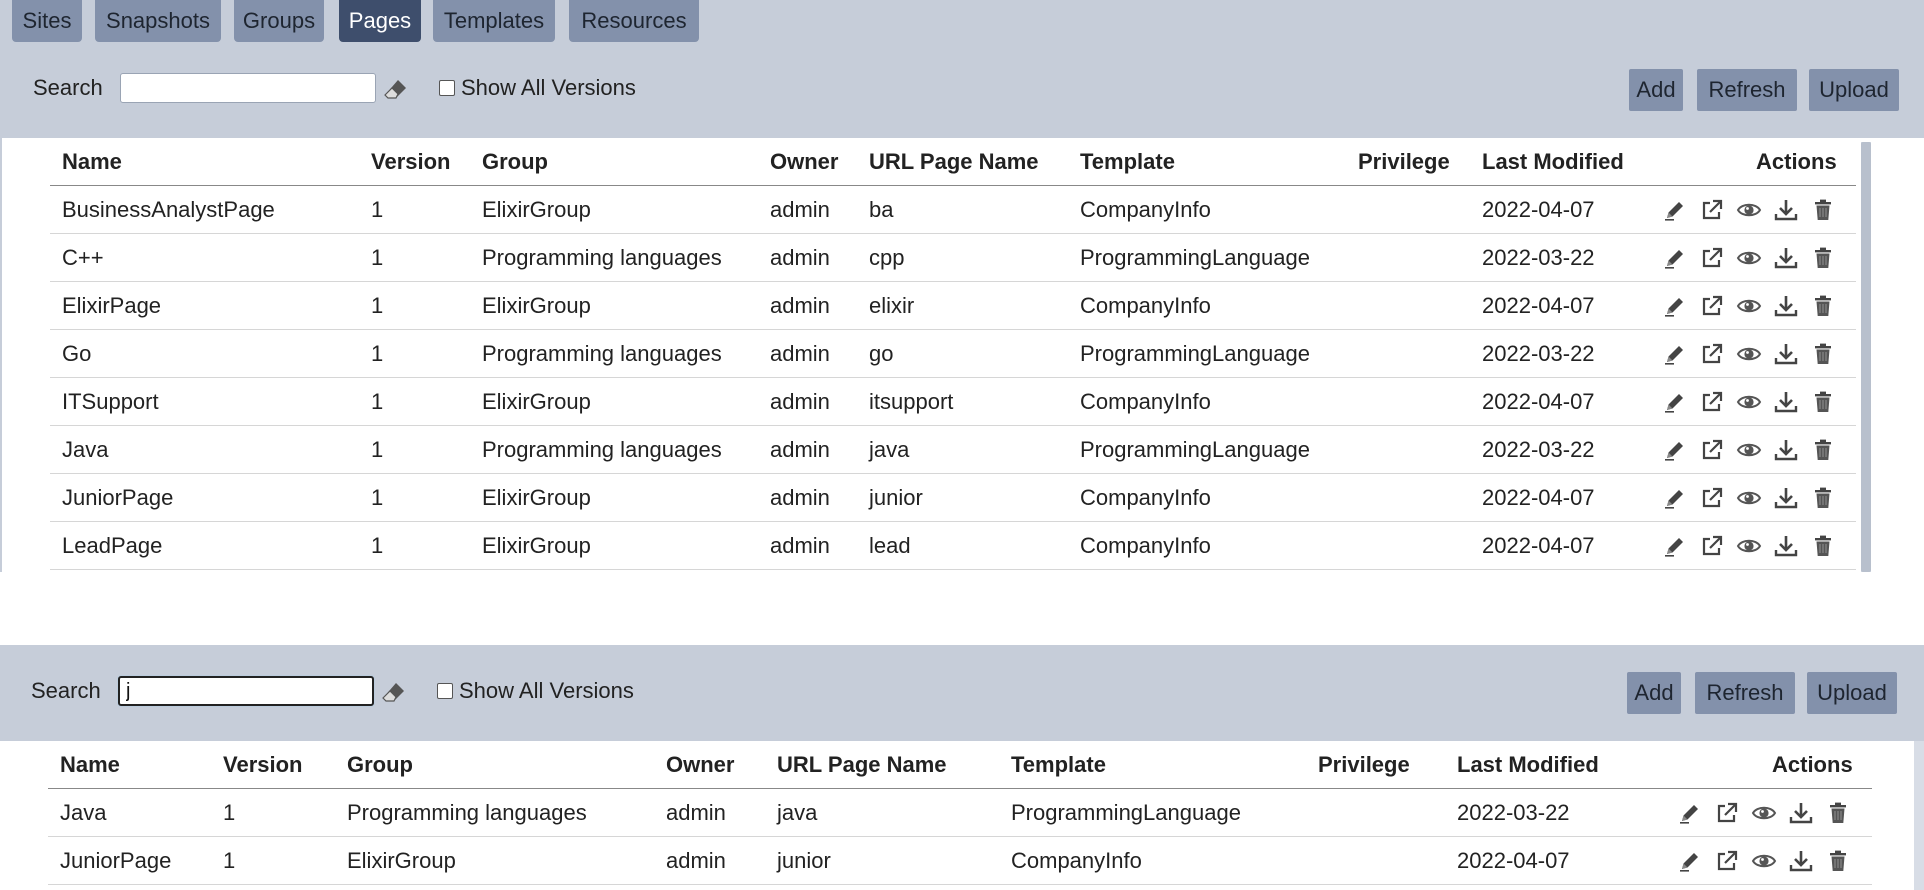 This screenshot has width=1924, height=890. I want to click on tab-sites: Sites, so click(47, 21).